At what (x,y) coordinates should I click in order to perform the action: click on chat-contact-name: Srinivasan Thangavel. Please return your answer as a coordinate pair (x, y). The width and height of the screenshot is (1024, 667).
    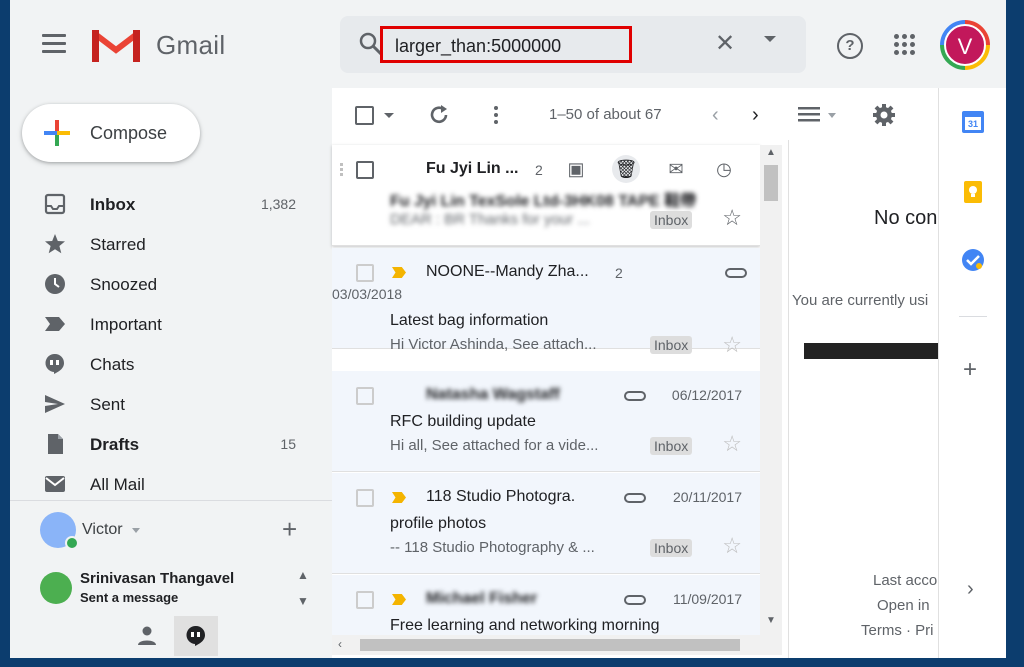
    Looking at the image, I should click on (157, 578).